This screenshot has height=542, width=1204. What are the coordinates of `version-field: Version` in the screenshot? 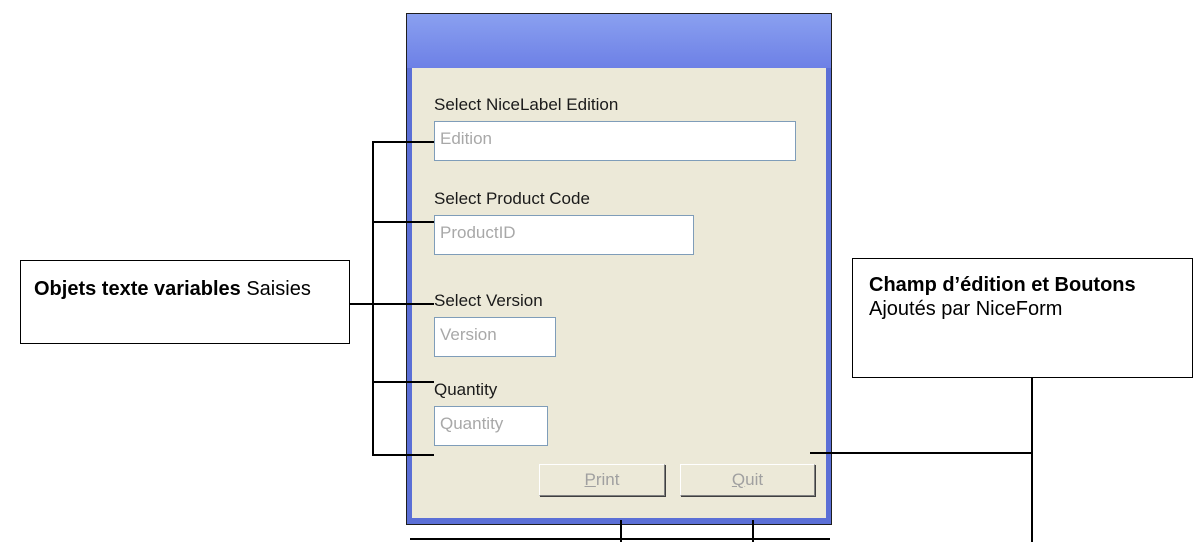 It's located at (495, 337).